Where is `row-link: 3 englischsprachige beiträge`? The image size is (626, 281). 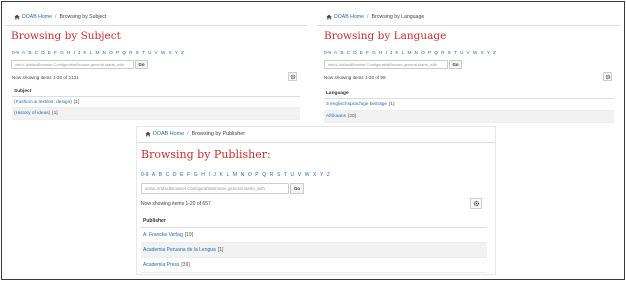
row-link: 3 englischsprachige beiträge is located at coordinates (356, 104).